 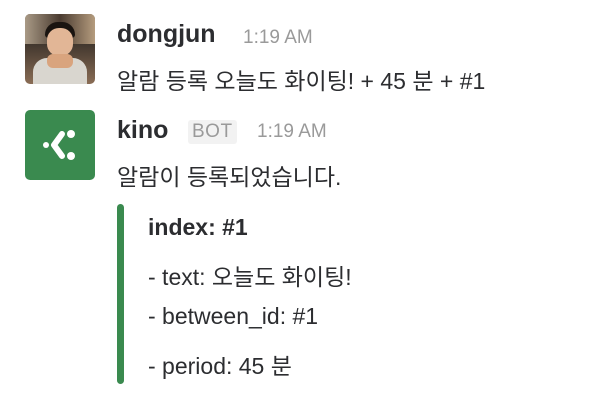 What do you see at coordinates (250, 277) in the screenshot?
I see `attachment-field-text: - text: 오늘도 화이팅!` at bounding box center [250, 277].